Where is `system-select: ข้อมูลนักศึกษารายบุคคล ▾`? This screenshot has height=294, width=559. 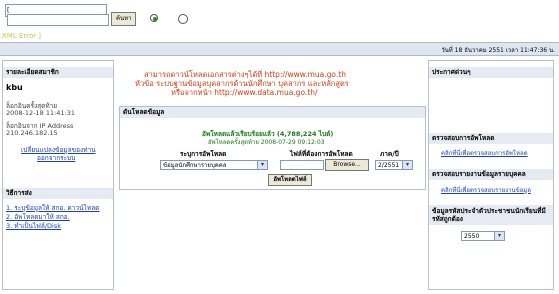 system-select: ข้อมูลนักศึกษารายบุคคล ▾ is located at coordinates (214, 165).